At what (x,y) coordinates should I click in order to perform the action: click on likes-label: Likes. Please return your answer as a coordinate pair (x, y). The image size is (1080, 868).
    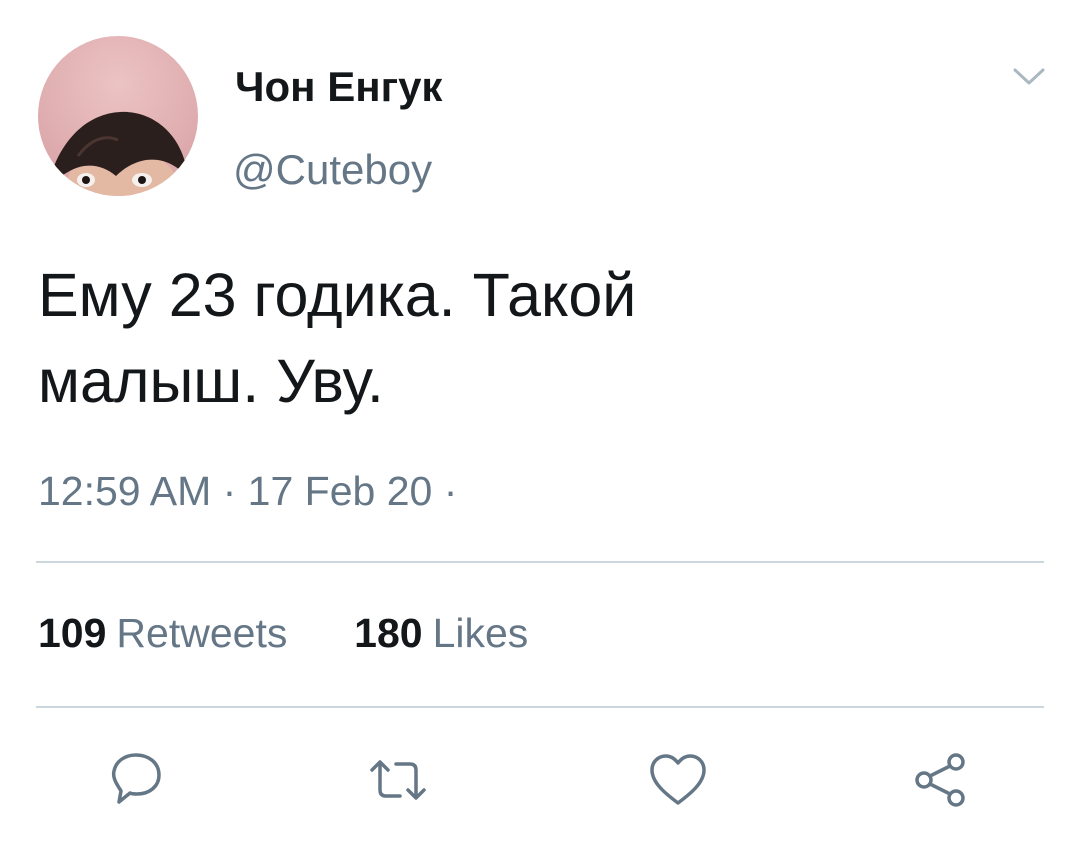
    Looking at the image, I should click on (480, 633).